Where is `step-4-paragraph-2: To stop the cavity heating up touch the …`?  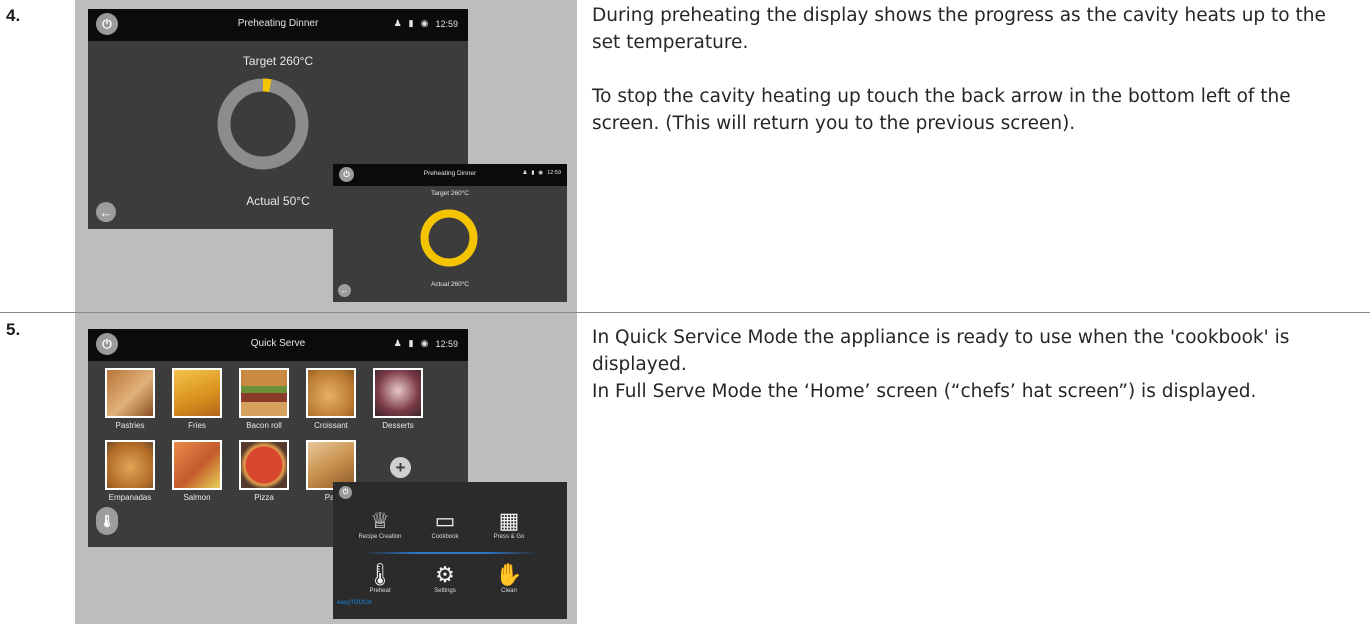 step-4-paragraph-2: To stop the cavity heating up touch the … is located at coordinates (941, 110).